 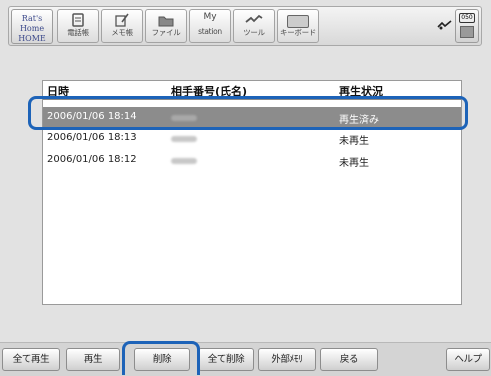 I want to click on connection-icon, so click(x=445, y=26).